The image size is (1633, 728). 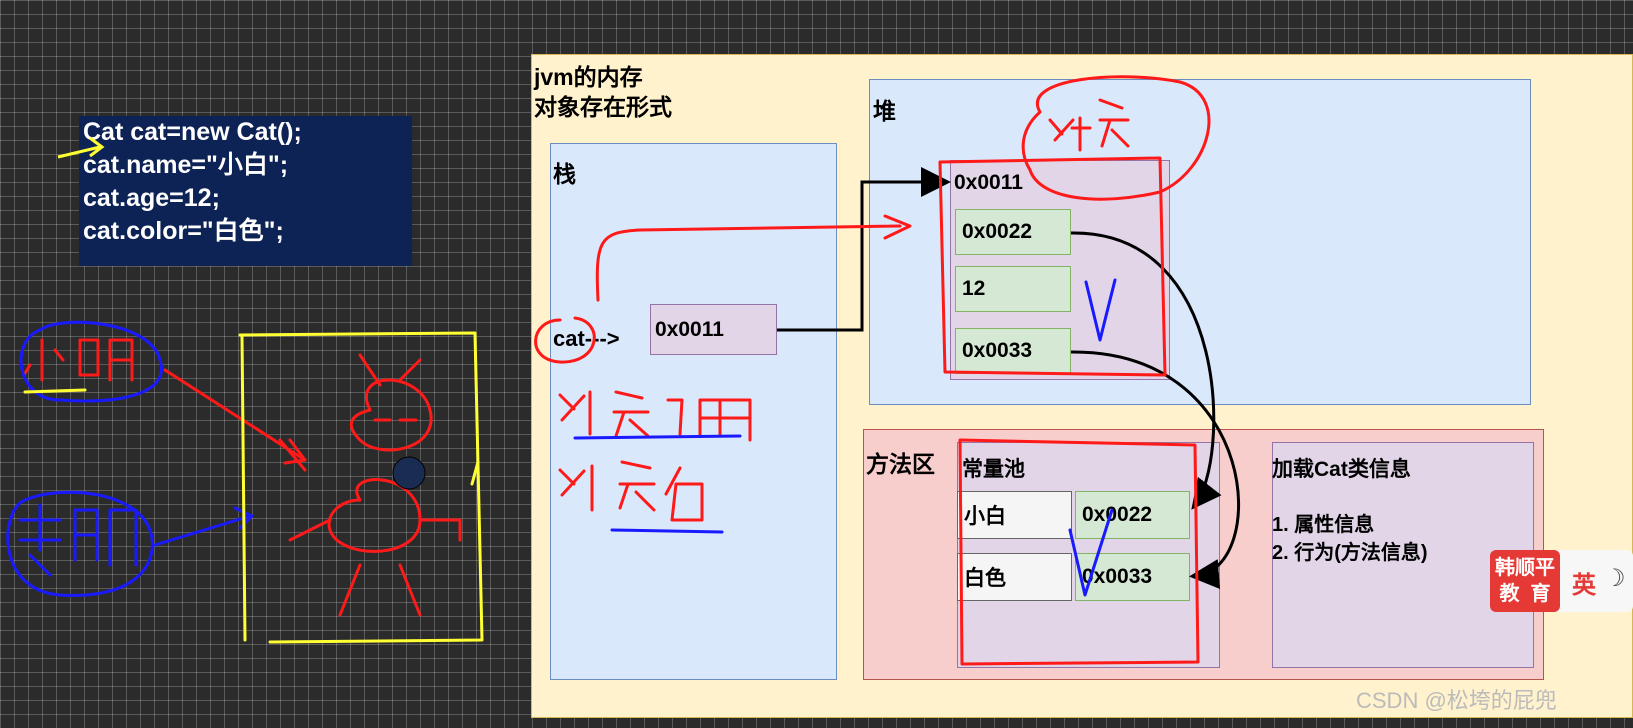 What do you see at coordinates (1091, 552) in the screenshot?
I see `blue-check-pool` at bounding box center [1091, 552].